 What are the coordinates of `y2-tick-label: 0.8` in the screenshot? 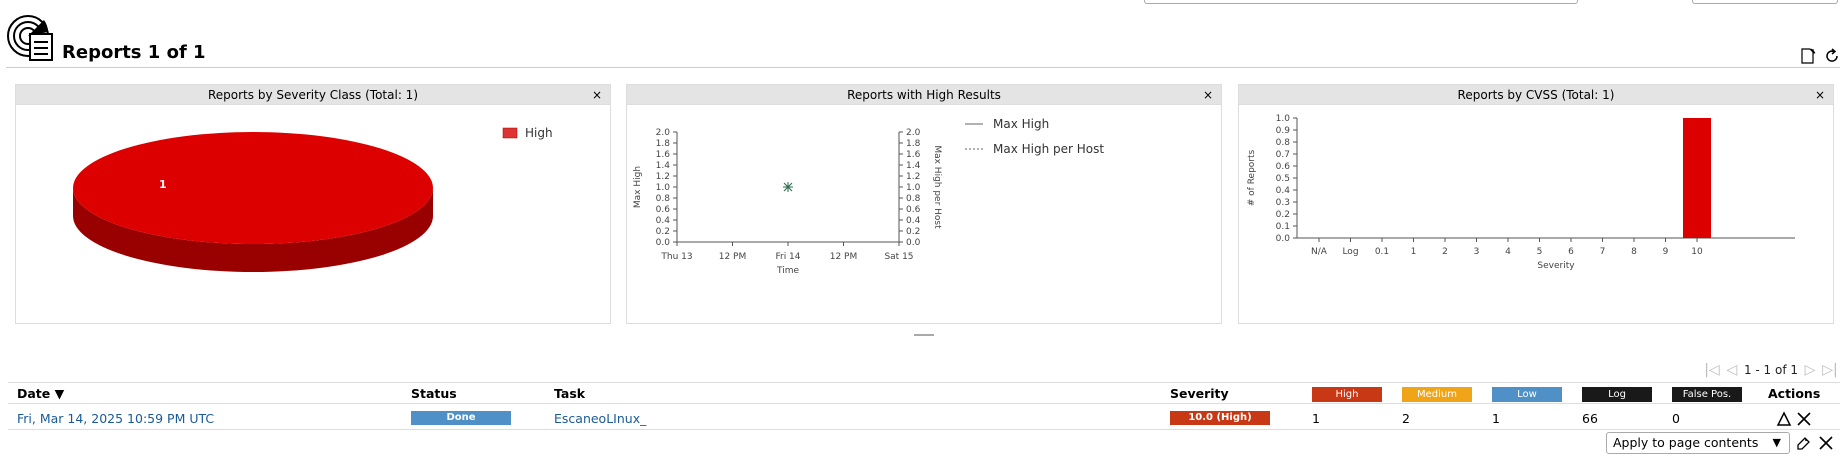 It's located at (913, 199).